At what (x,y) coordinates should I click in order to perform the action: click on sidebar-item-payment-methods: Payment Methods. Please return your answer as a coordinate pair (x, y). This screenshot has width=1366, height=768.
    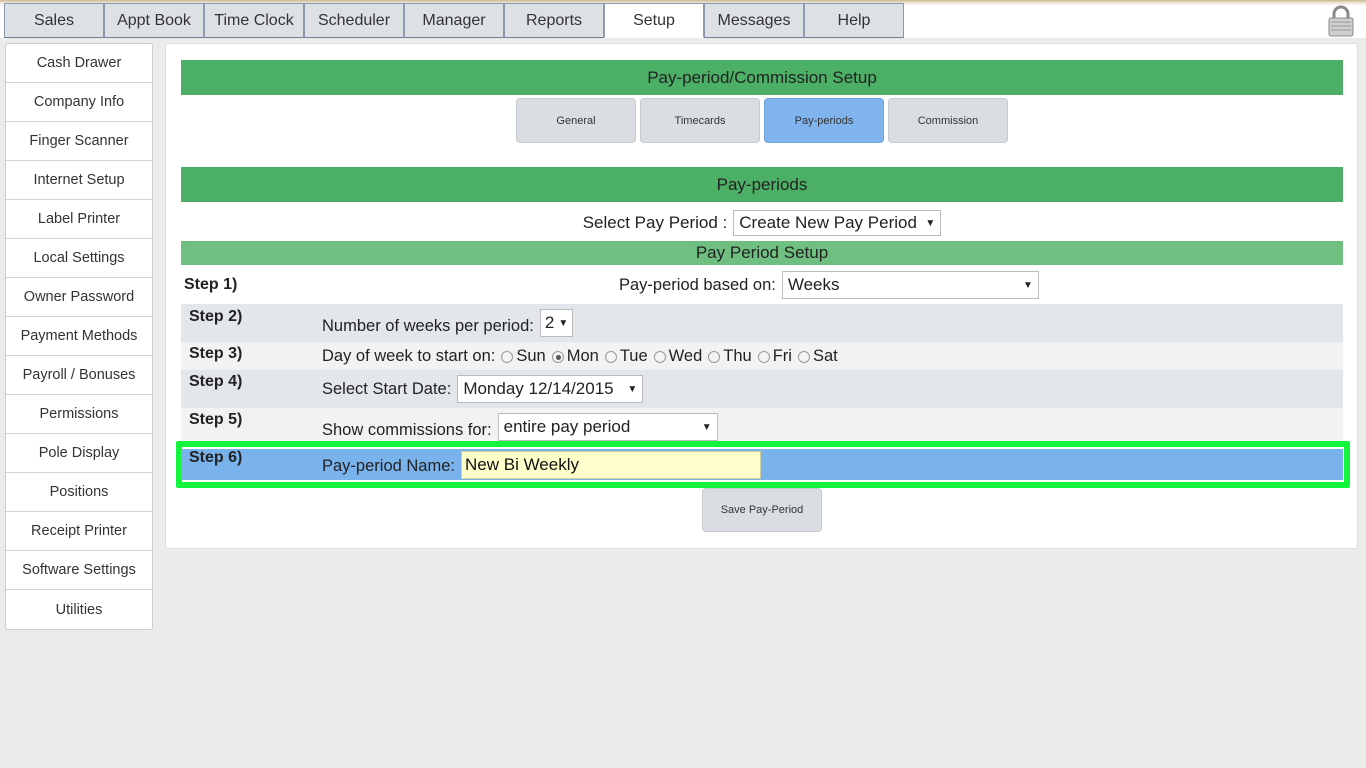
    Looking at the image, I should click on (79, 336).